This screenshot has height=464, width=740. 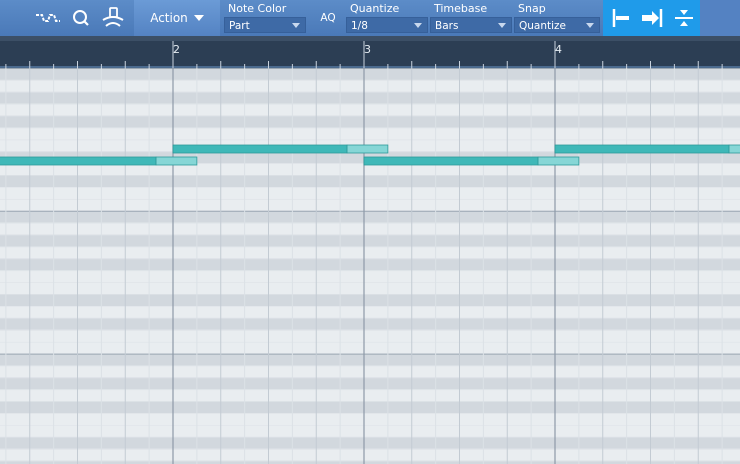 I want to click on snap-to-start-icon, so click(x=621, y=18).